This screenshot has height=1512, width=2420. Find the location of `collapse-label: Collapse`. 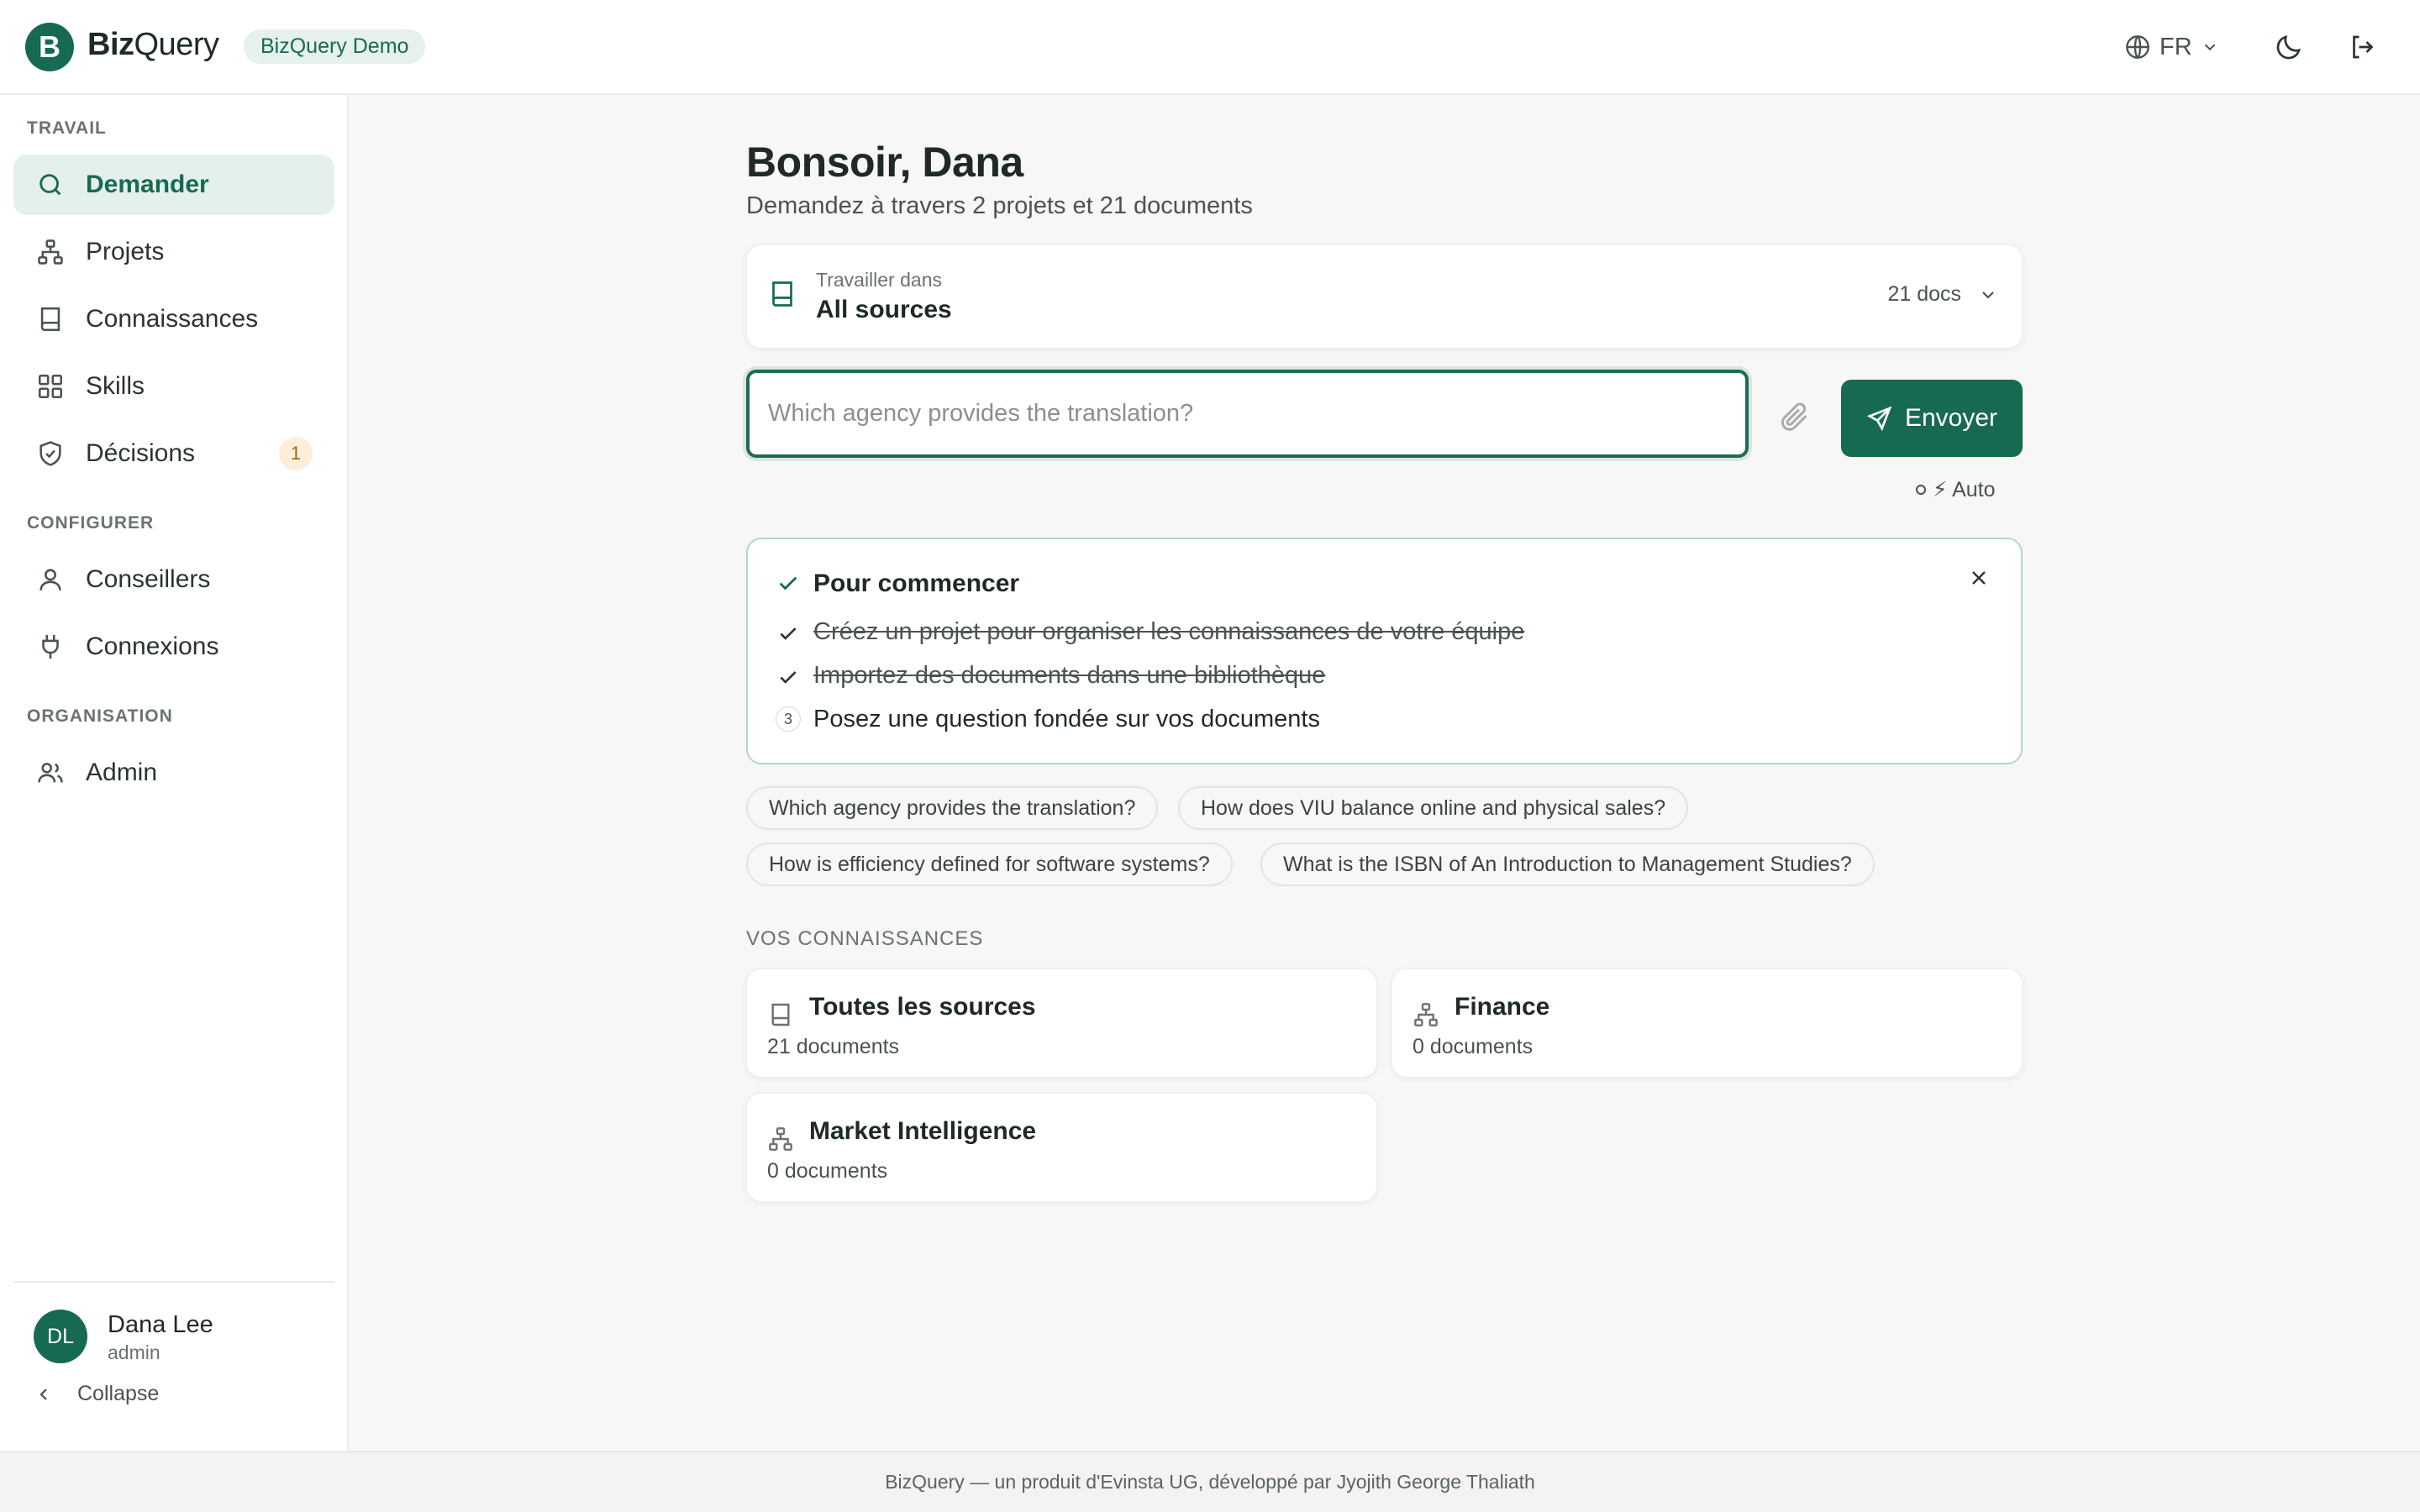

collapse-label: Collapse is located at coordinates (118, 1393).